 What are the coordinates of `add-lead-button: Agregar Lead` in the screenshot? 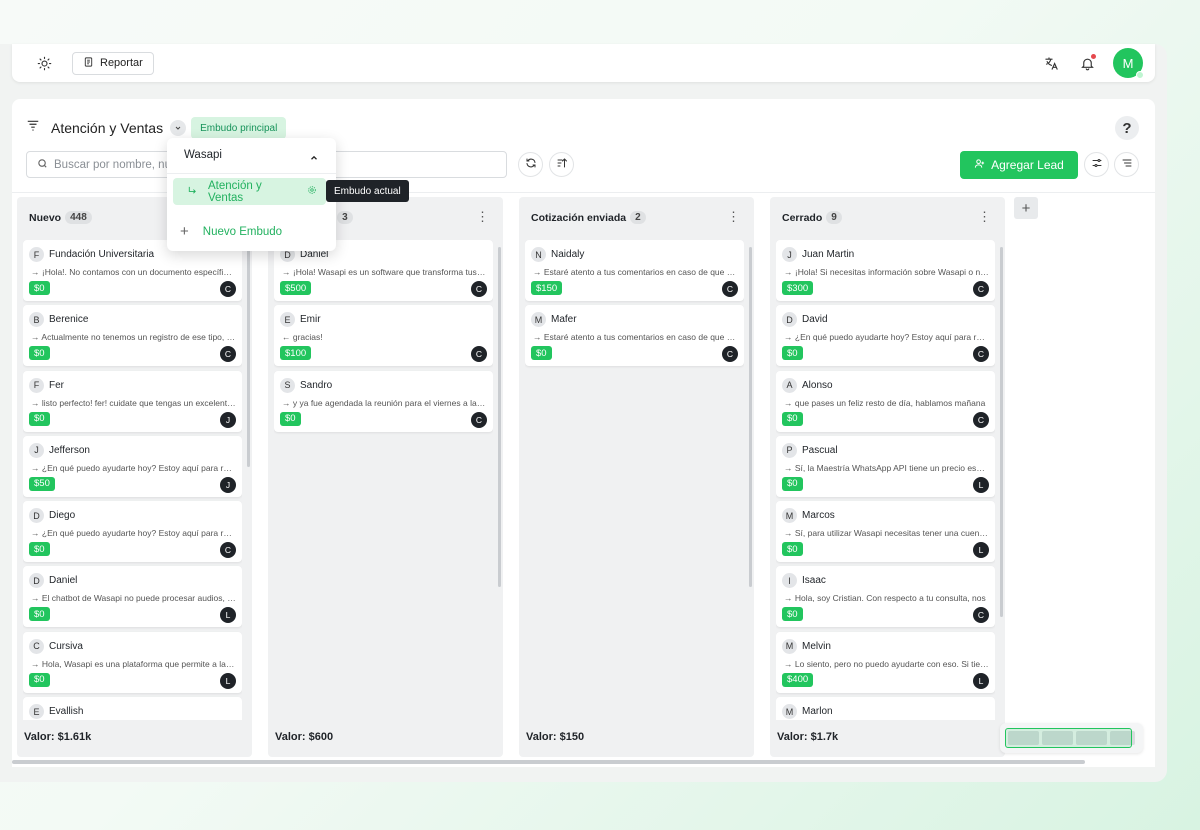 It's located at (1019, 165).